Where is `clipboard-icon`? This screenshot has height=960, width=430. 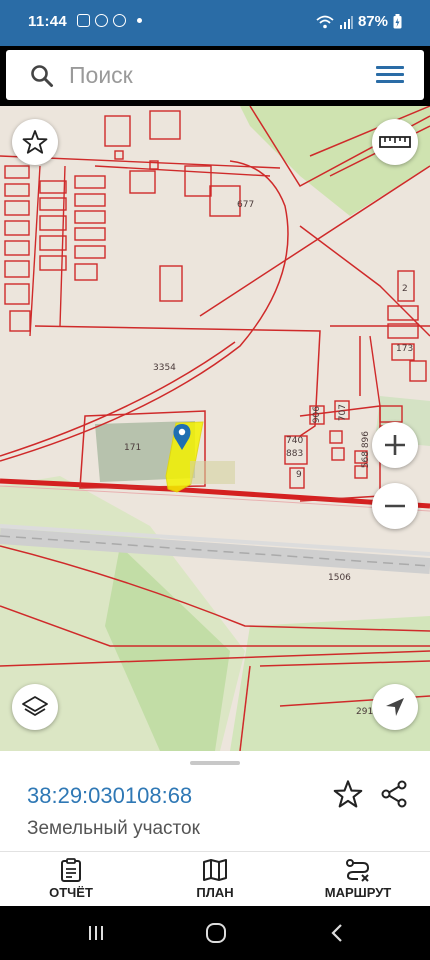
clipboard-icon is located at coordinates (71, 870).